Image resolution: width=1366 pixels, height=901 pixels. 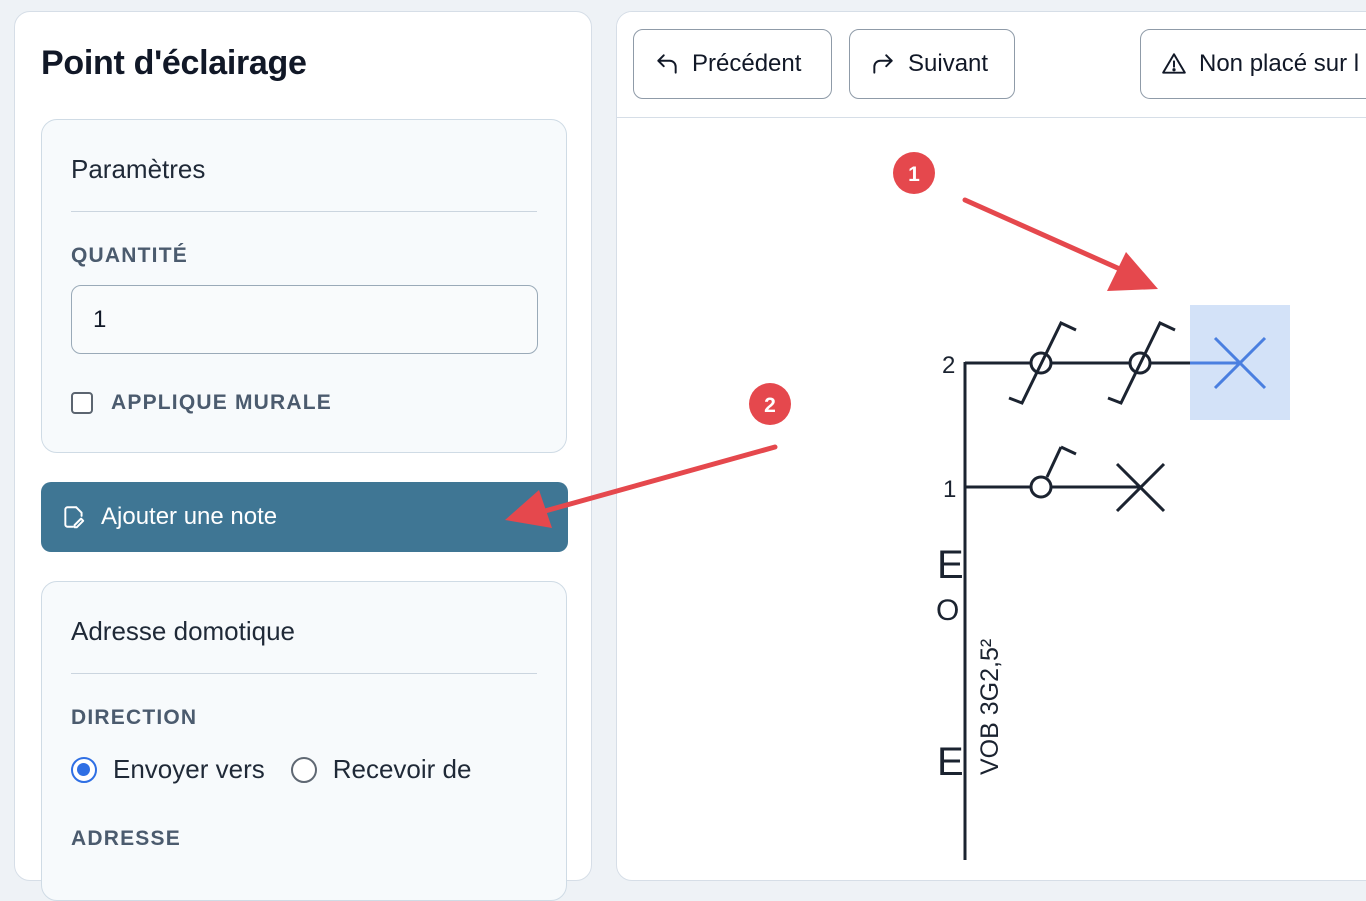 I want to click on annotation-badge-1: 1, so click(x=914, y=173).